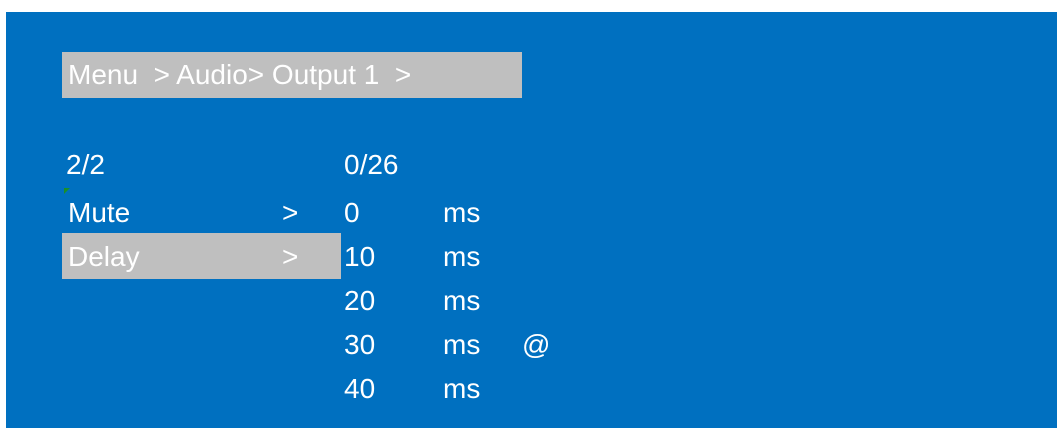 Image resolution: width=1057 pixels, height=431 pixels. I want to click on option-value: 30, so click(359, 345).